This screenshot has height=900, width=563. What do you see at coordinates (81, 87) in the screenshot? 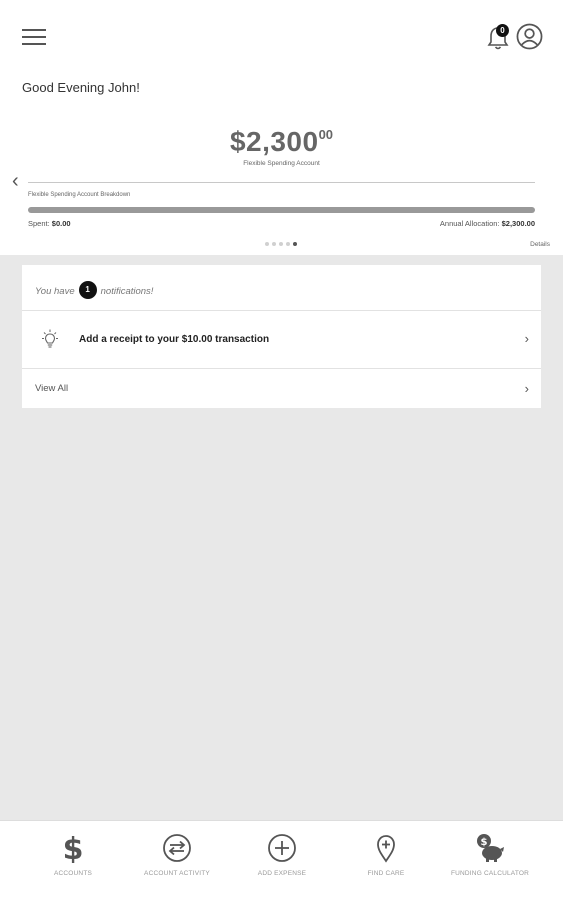
I see `greeting-text: Good Evening John!` at bounding box center [81, 87].